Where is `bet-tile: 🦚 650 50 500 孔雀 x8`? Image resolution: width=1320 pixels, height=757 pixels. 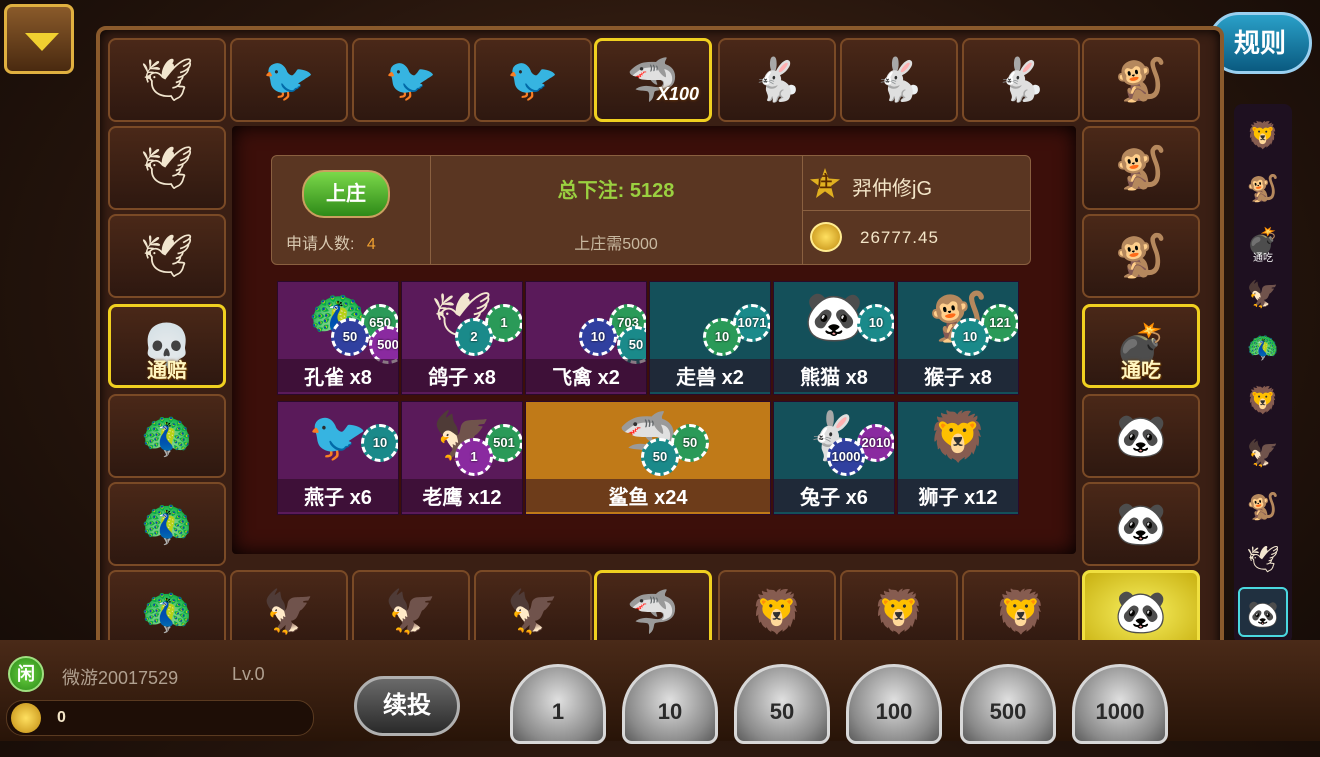 bet-tile: 🦚 650 50 500 孔雀 x8 is located at coordinates (338, 338).